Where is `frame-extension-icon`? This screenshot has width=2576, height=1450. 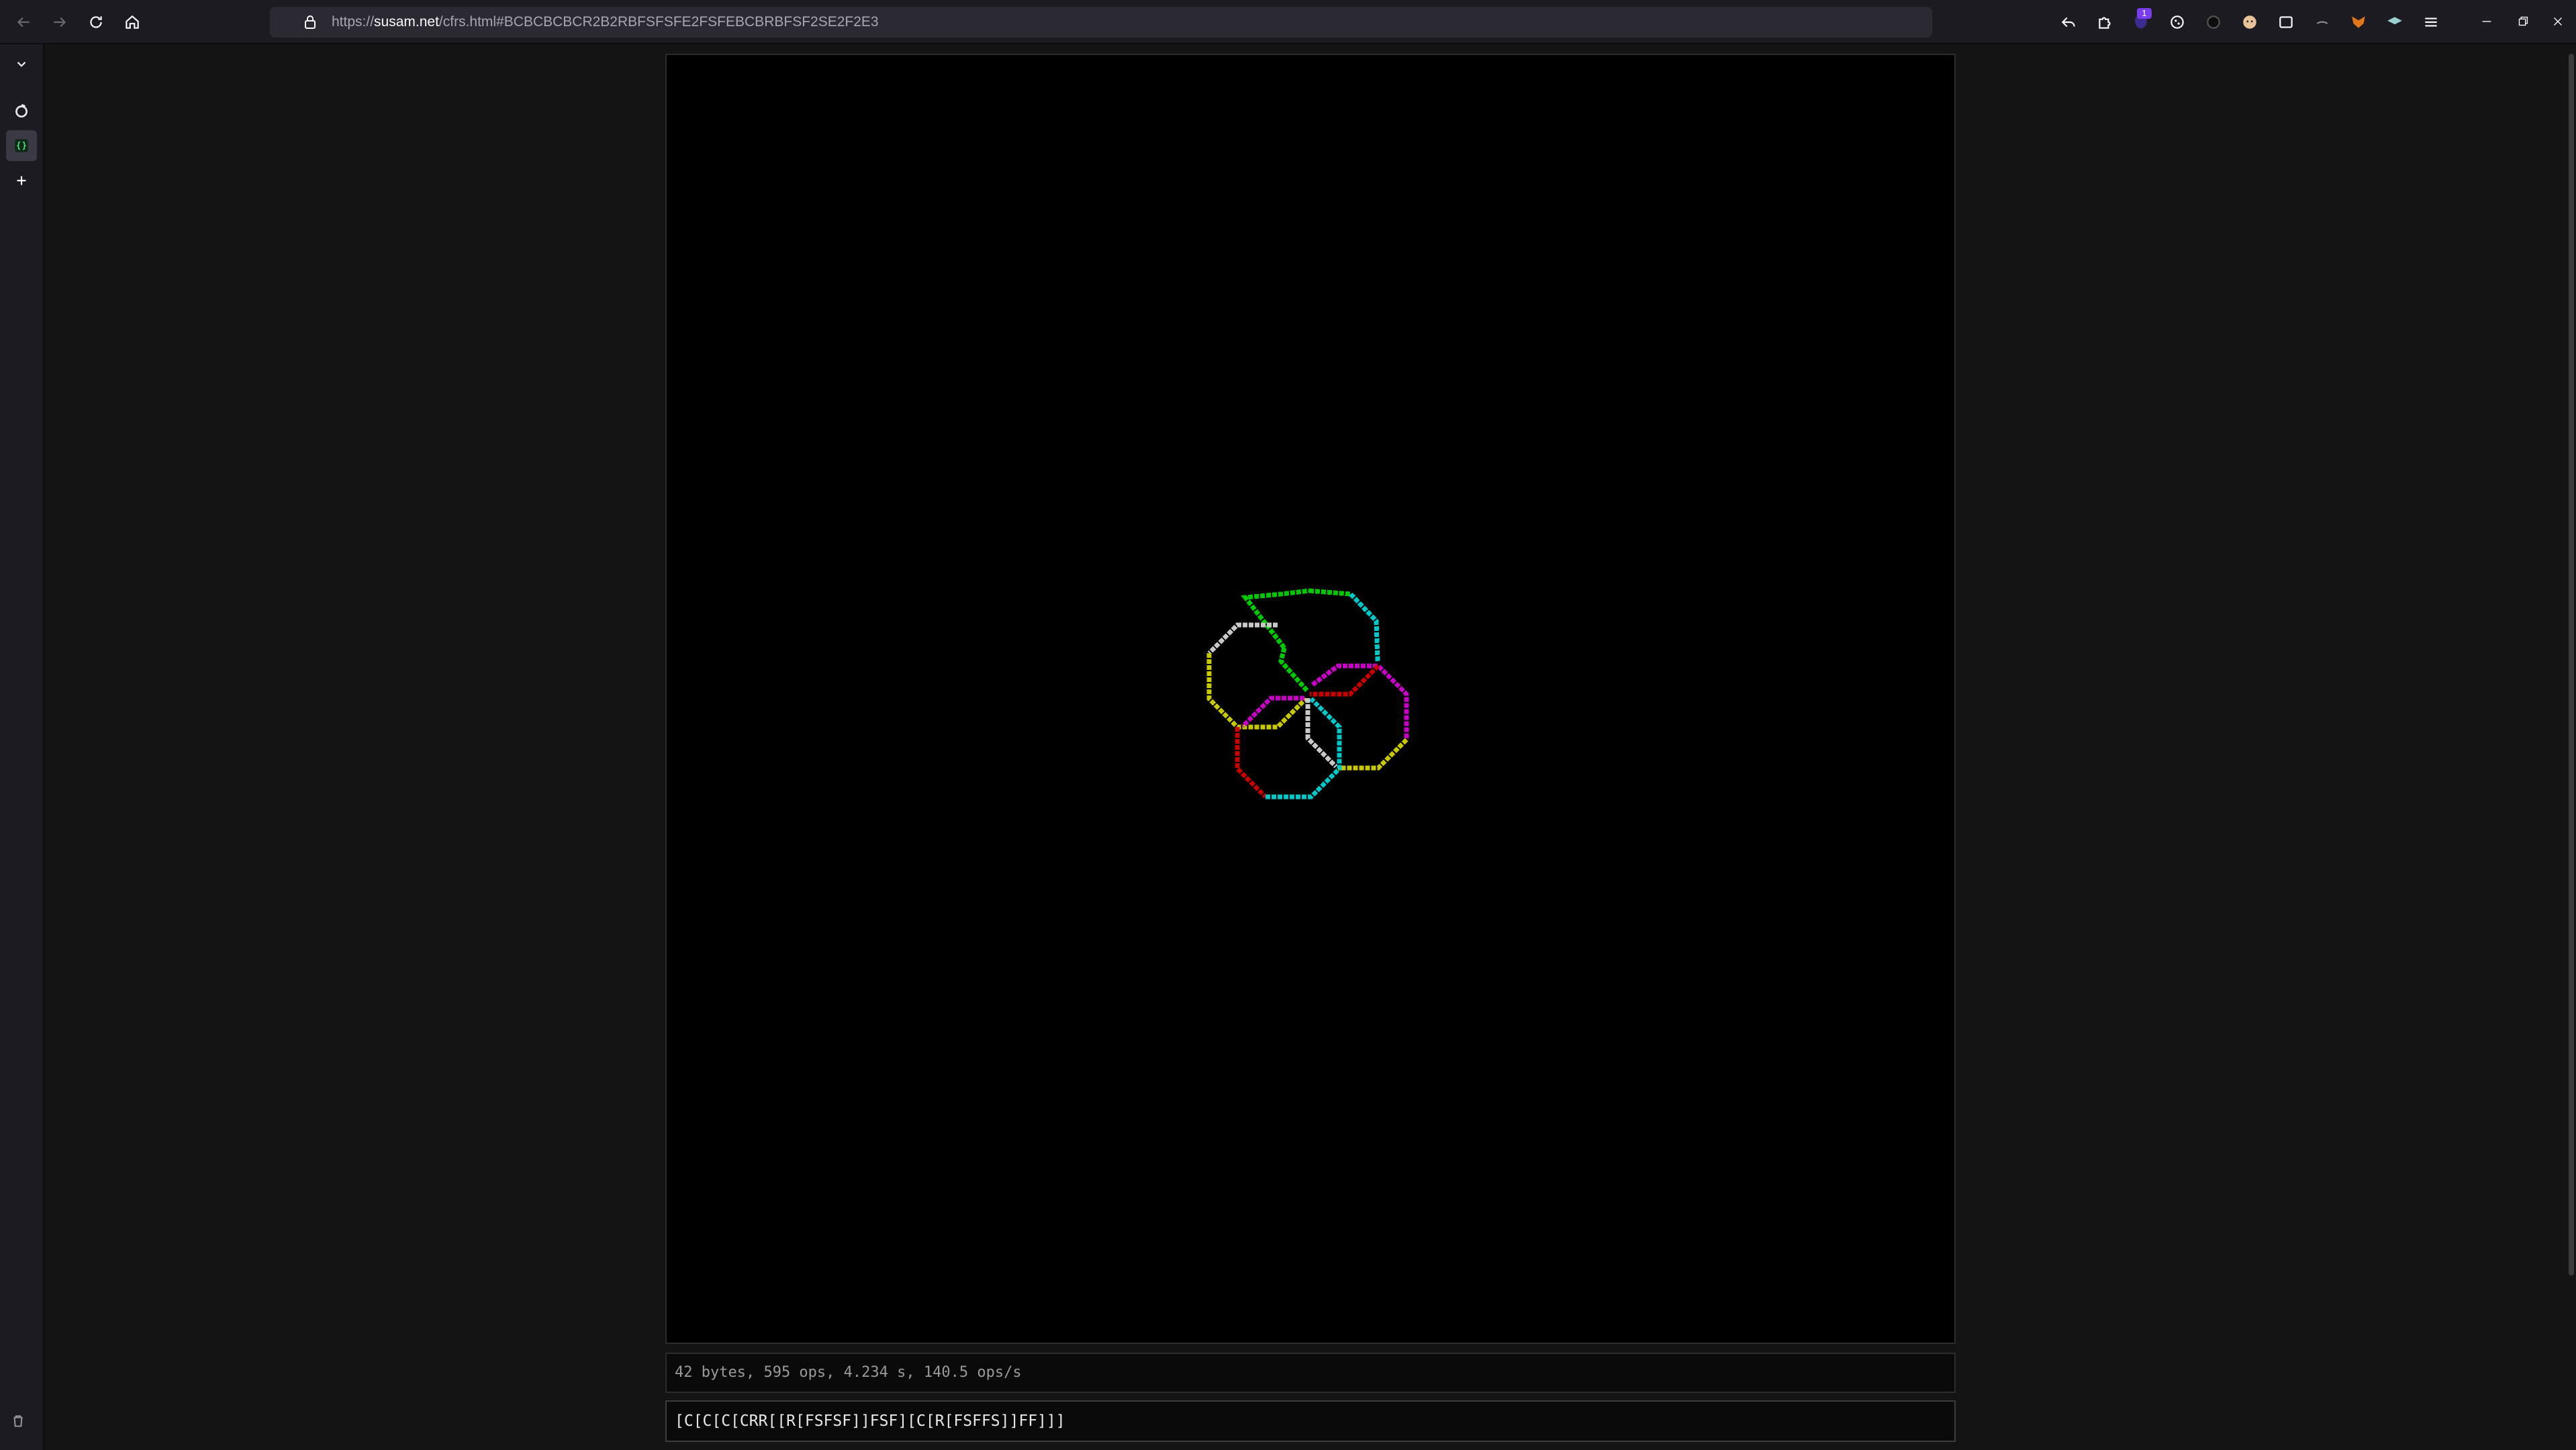 frame-extension-icon is located at coordinates (2286, 22).